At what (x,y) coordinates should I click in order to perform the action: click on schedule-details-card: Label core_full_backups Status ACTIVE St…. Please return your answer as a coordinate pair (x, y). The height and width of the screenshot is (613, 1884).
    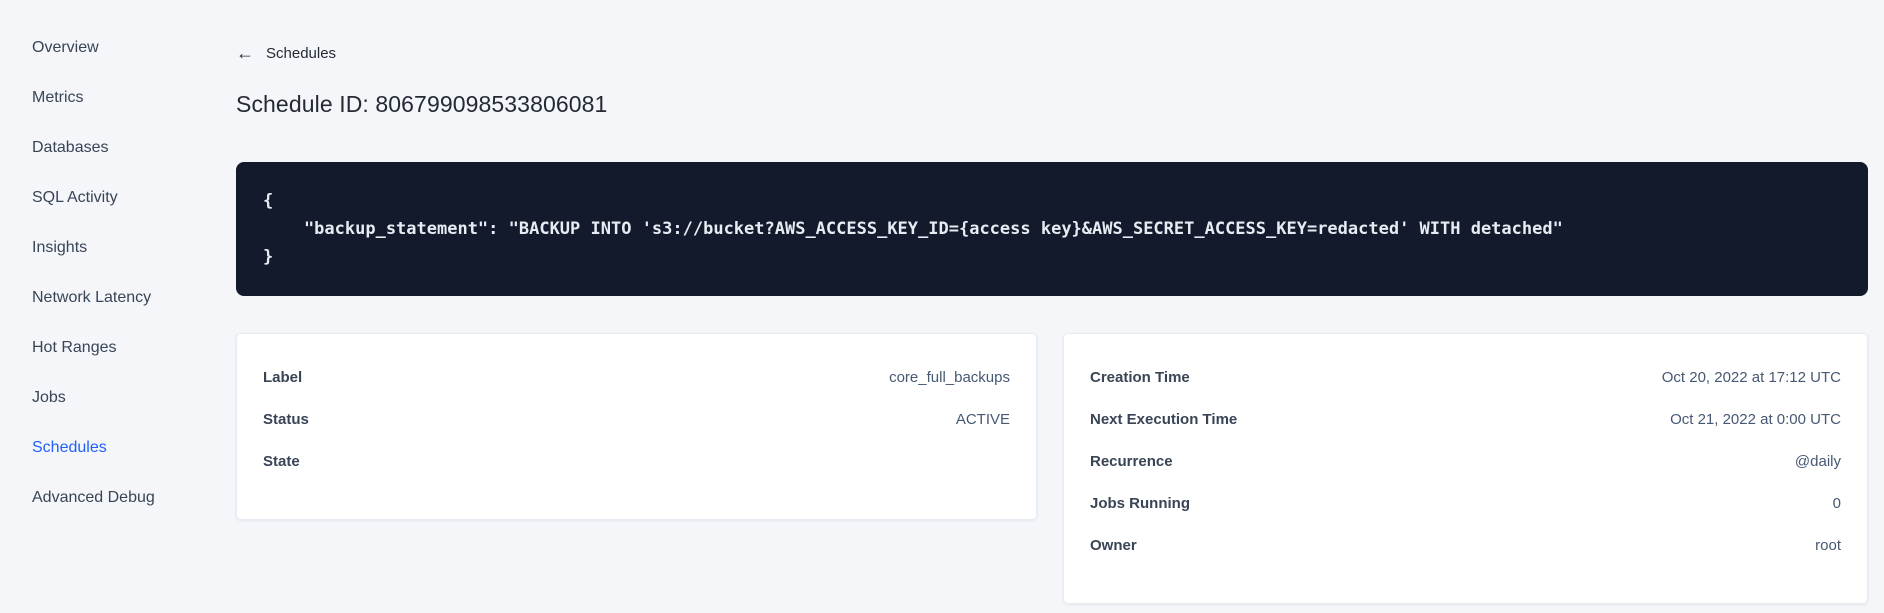
    Looking at the image, I should click on (636, 426).